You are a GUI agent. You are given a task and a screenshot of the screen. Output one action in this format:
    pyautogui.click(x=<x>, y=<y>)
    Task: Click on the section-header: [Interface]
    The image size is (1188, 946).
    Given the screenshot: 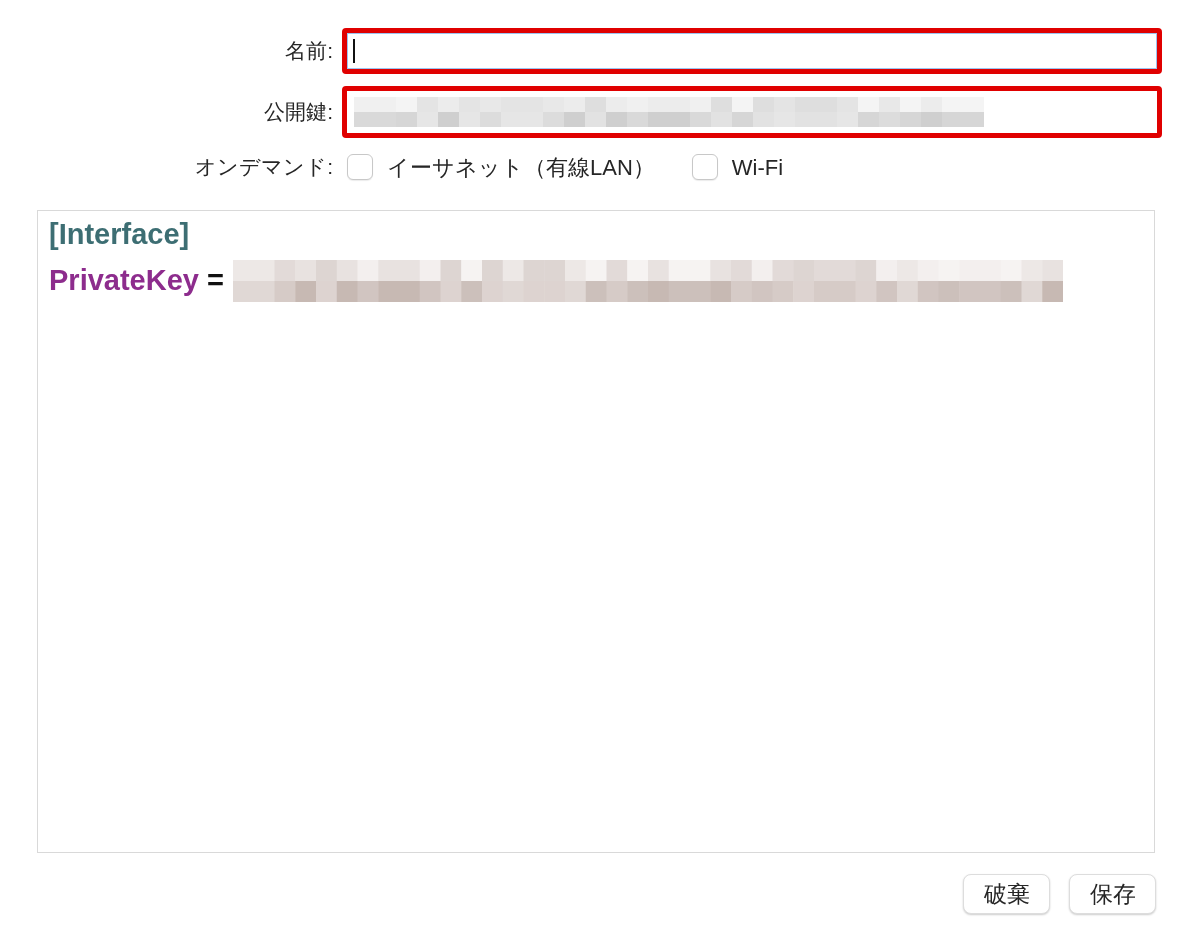 What is the action you would take?
    pyautogui.click(x=119, y=235)
    